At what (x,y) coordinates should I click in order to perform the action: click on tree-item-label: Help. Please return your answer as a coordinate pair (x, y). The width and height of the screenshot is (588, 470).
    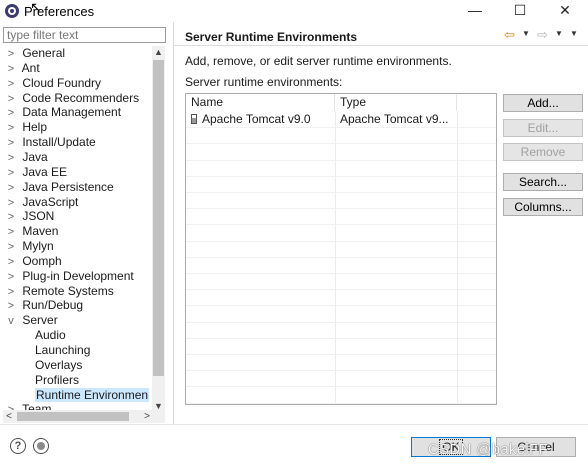
    Looking at the image, I should click on (35, 127).